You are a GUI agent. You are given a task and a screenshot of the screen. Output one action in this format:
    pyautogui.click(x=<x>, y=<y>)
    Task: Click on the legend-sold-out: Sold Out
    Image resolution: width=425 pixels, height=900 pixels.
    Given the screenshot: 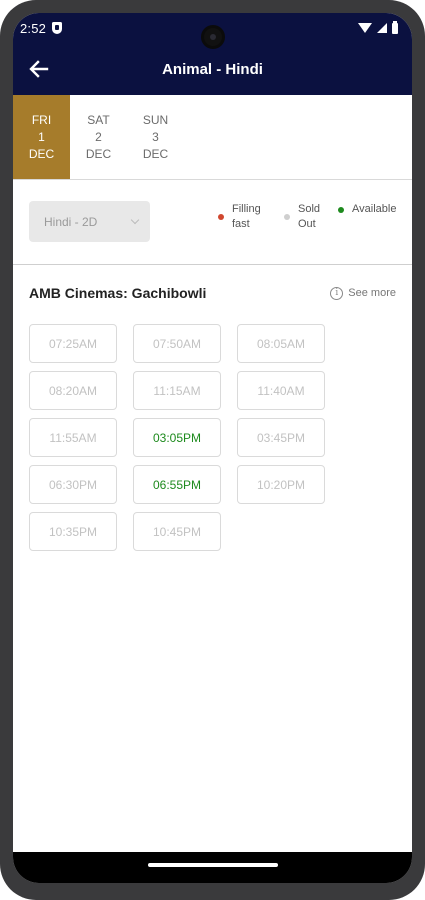 What is the action you would take?
    pyautogui.click(x=305, y=217)
    